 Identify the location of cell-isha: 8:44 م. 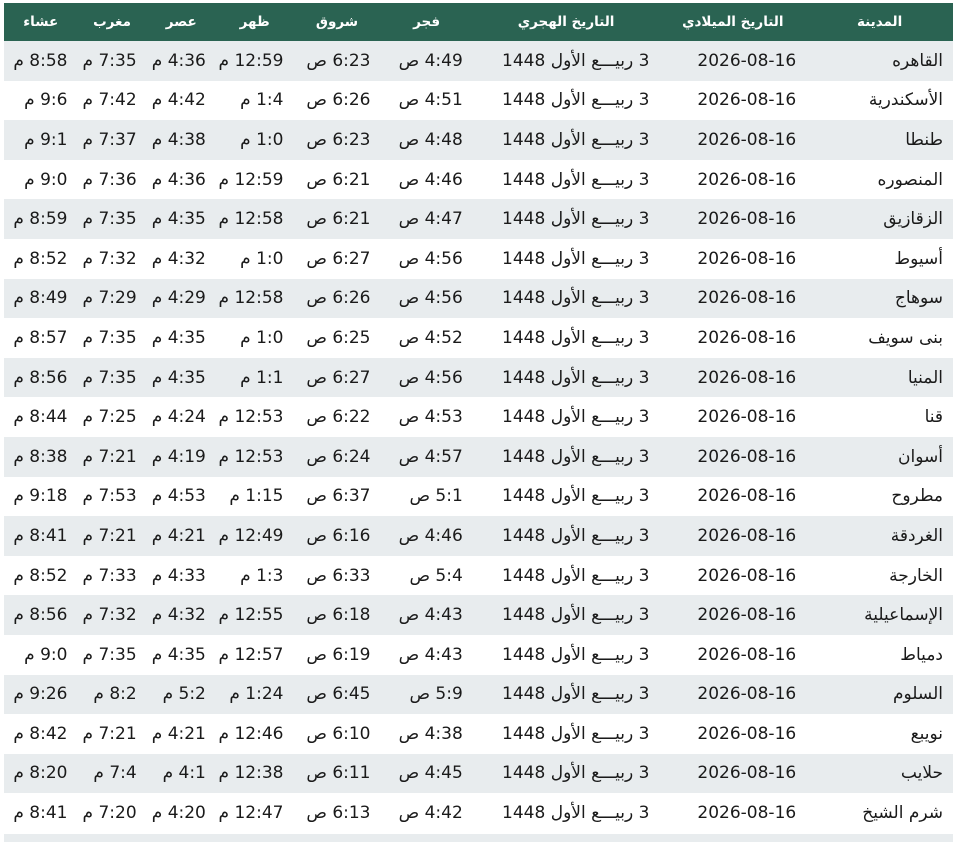
(40, 417).